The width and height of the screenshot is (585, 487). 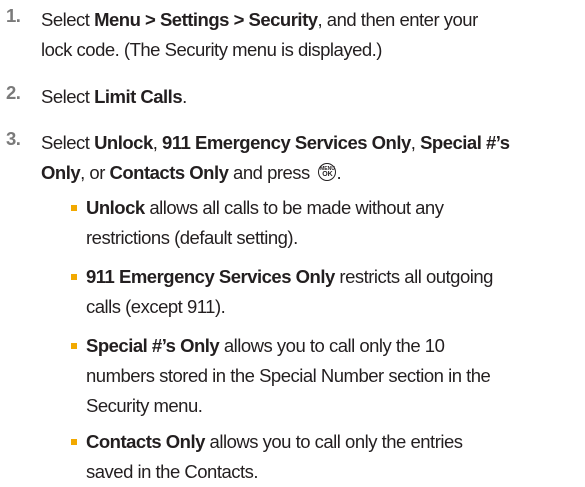 What do you see at coordinates (13, 92) in the screenshot?
I see `step-number: 2.` at bounding box center [13, 92].